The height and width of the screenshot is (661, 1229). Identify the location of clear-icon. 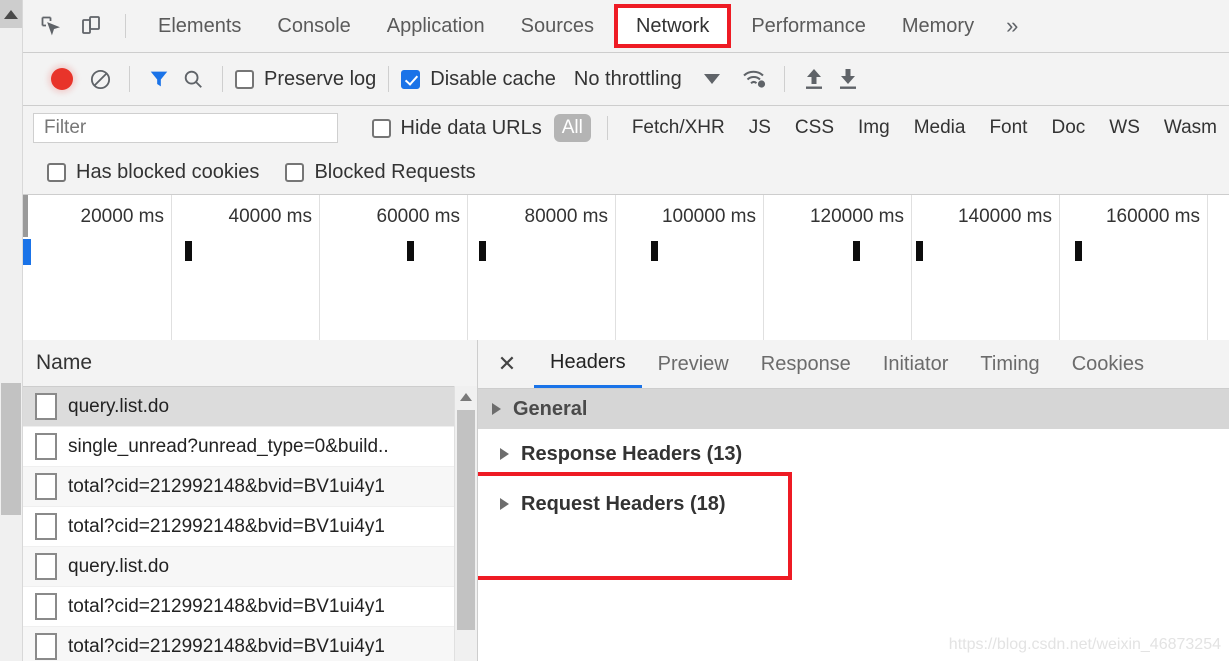
(100, 79).